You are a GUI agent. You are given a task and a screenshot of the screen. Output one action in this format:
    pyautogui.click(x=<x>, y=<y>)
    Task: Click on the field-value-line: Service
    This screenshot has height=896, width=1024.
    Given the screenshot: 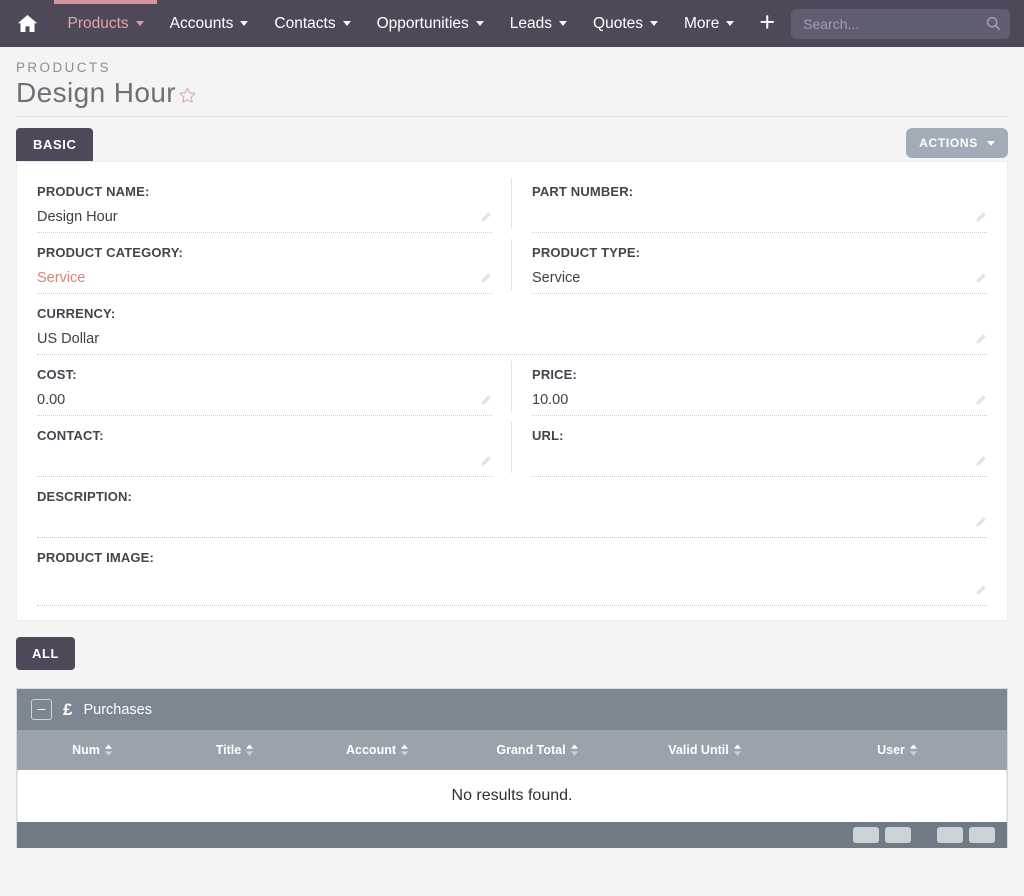 What is the action you would take?
    pyautogui.click(x=759, y=281)
    